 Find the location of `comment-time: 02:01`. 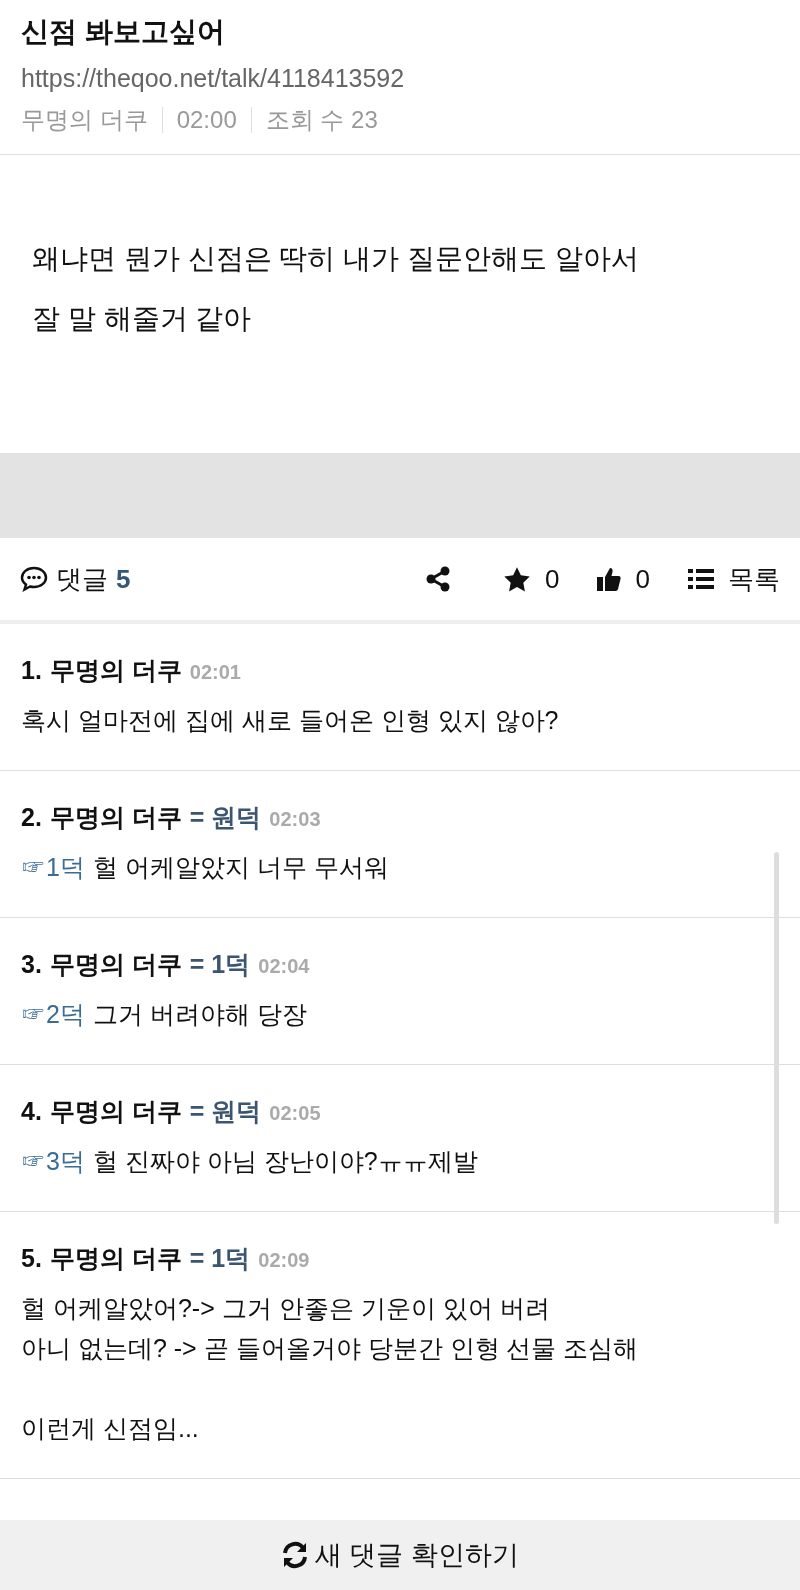

comment-time: 02:01 is located at coordinates (215, 672).